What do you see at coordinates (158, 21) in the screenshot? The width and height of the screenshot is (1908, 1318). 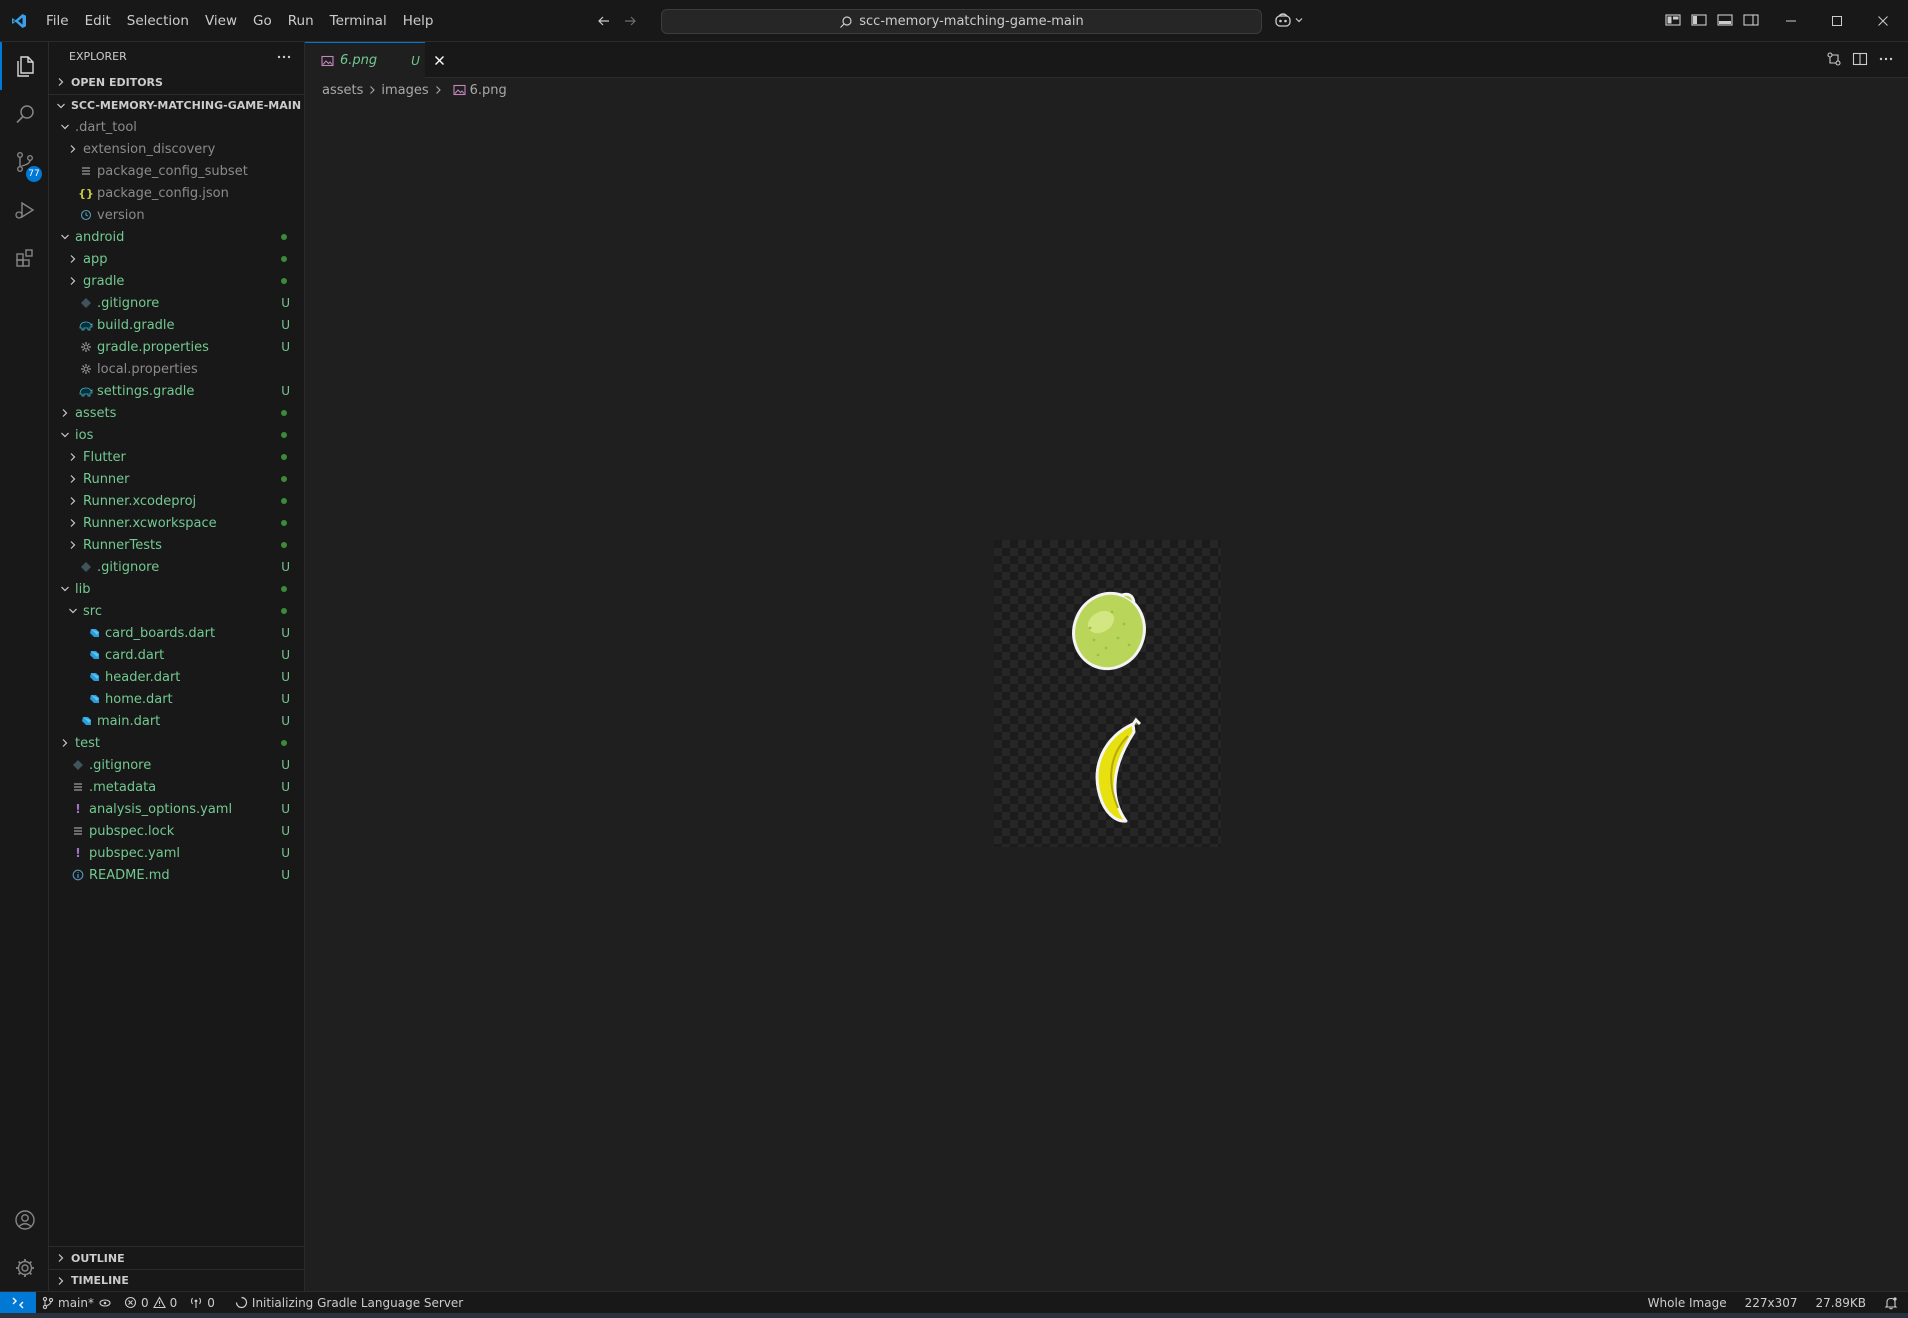 I see `menu-selection: Selection` at bounding box center [158, 21].